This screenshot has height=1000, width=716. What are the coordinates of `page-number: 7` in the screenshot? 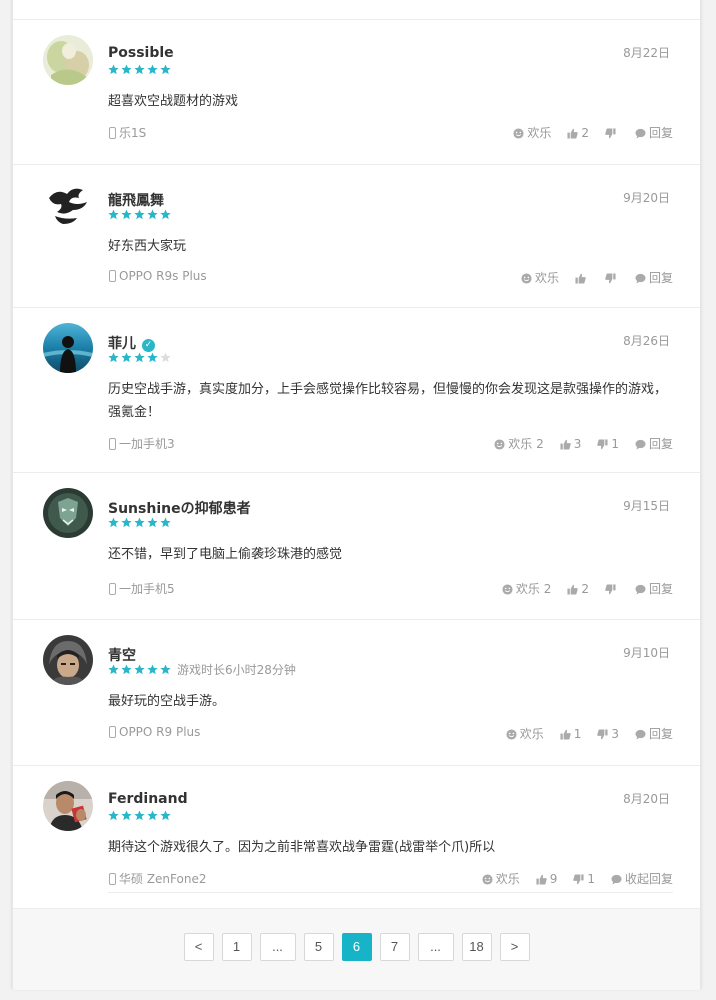 It's located at (394, 947).